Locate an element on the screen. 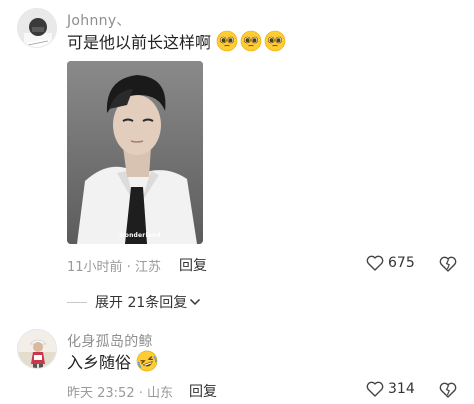  comment-2-avatar is located at coordinates (37, 349).